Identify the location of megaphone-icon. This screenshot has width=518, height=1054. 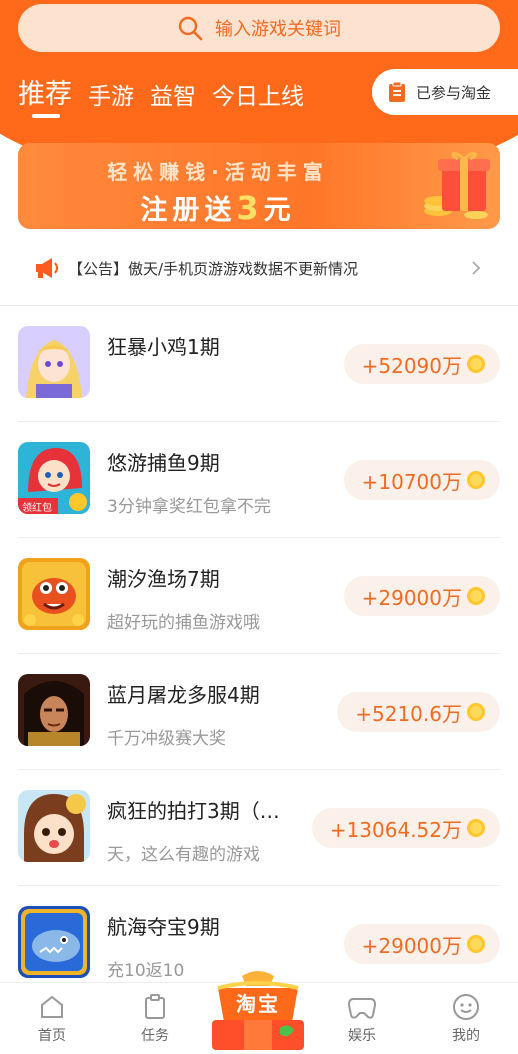
(47, 268).